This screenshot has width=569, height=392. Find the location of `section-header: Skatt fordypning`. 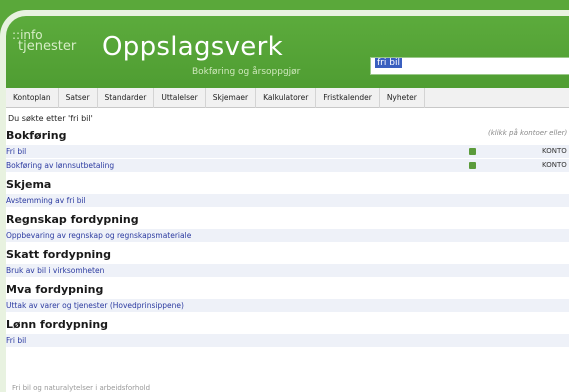

section-header: Skatt fordypning is located at coordinates (287, 253).